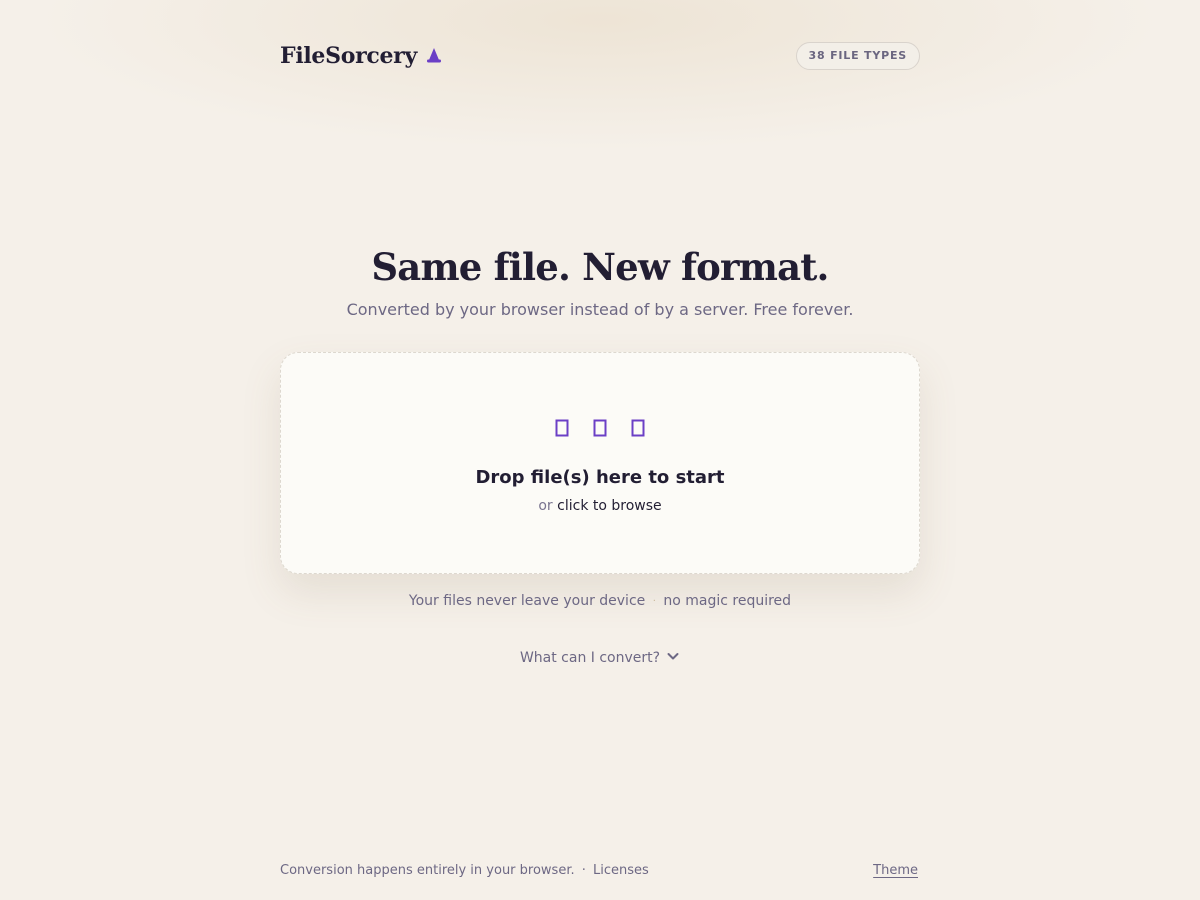 The image size is (1200, 900). Describe the element at coordinates (673, 658) in the screenshot. I see `chevron-down-icon` at that location.